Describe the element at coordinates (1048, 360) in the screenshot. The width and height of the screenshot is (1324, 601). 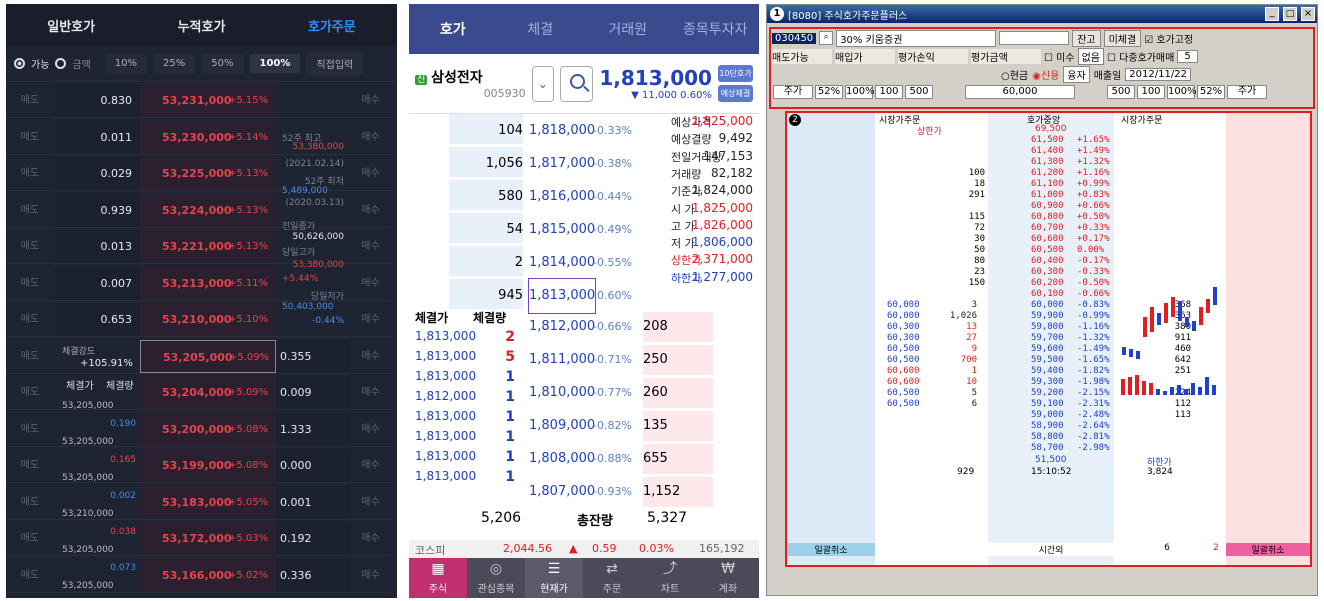
I see `bid-row: 60,500 700 59,500 -1.65% 642` at that location.